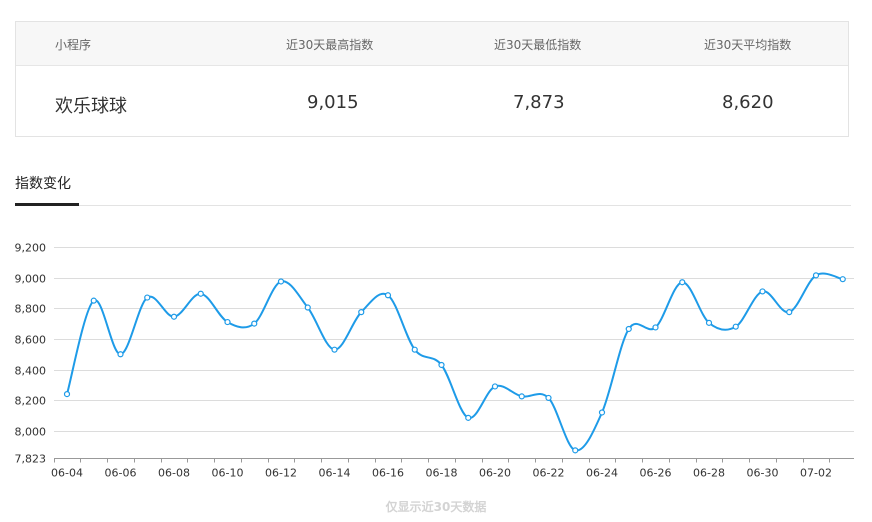 This screenshot has width=872, height=522. Describe the element at coordinates (43, 183) in the screenshot. I see `tab-index-change: 指数变化` at that location.